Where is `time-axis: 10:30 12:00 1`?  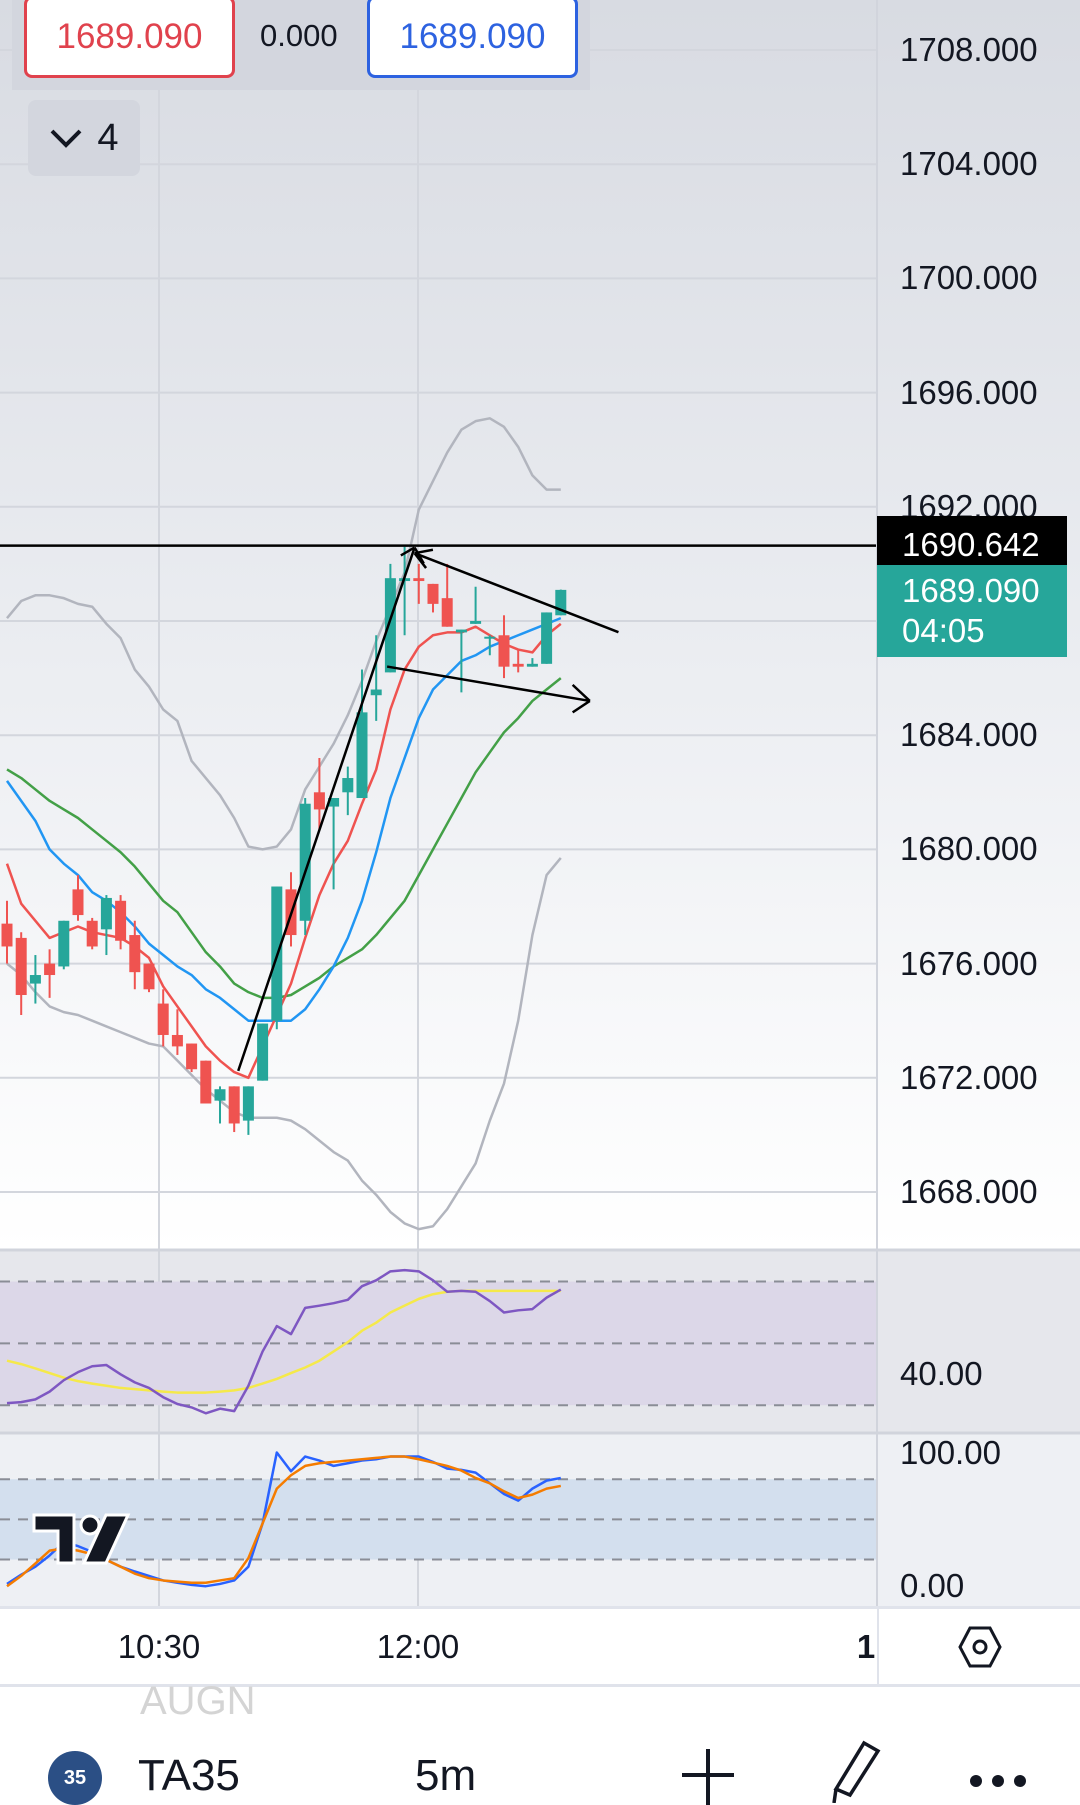
time-axis: 10:30 12:00 1 is located at coordinates (540, 1646).